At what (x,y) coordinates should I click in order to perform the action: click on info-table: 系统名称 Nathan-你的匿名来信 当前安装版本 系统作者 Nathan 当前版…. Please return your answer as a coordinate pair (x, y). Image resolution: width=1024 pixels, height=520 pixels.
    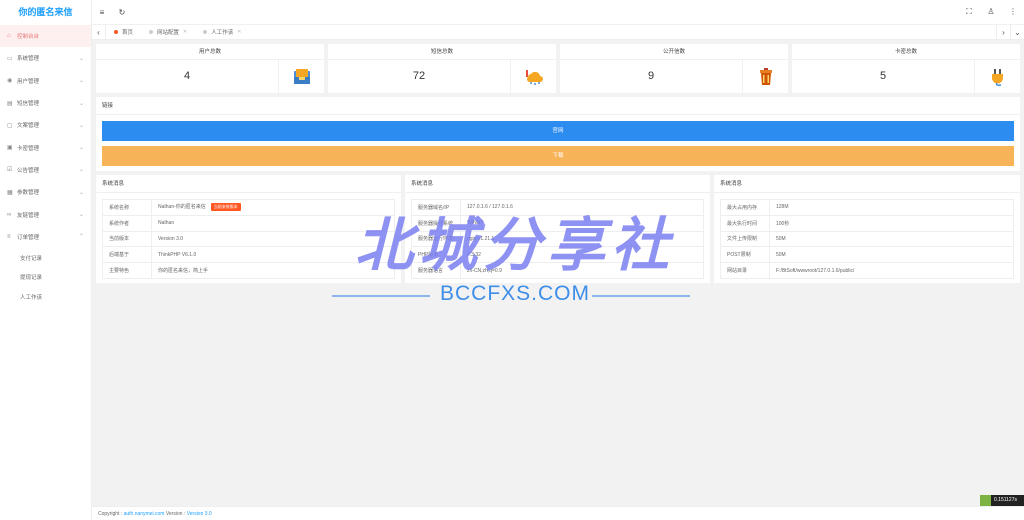
    Looking at the image, I should click on (248, 239).